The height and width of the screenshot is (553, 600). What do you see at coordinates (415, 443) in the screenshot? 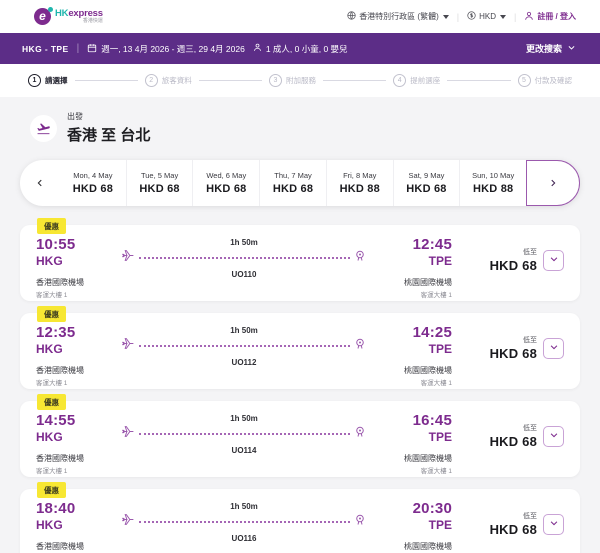
I see `arrival-block: 16:45 TPE 桃園國際機場 客運大樓 1` at bounding box center [415, 443].